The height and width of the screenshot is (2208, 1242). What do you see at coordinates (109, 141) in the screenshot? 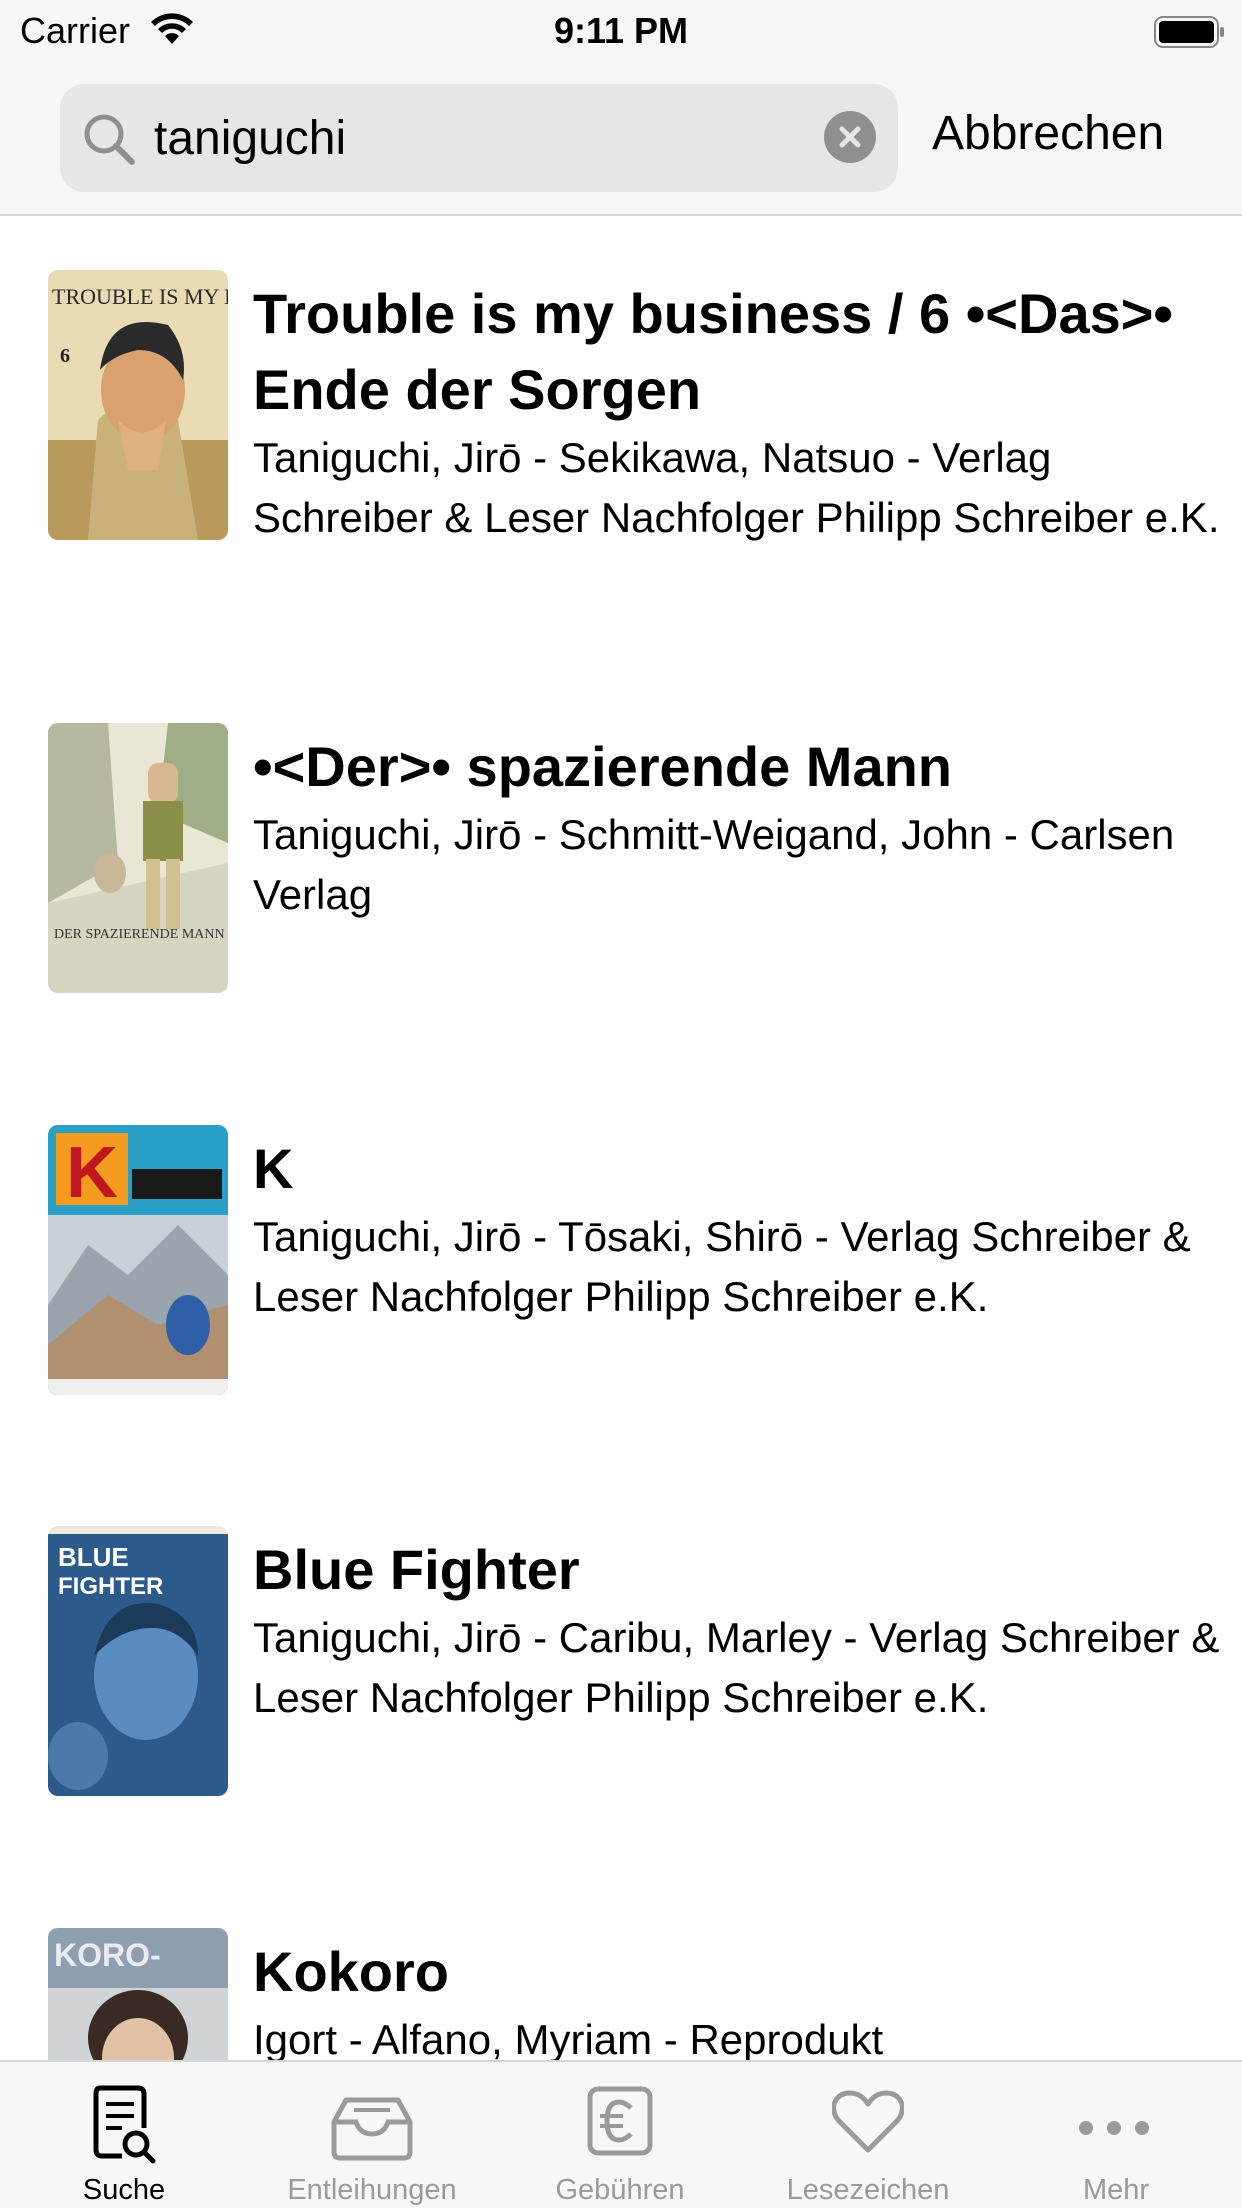
I see `search-icon` at bounding box center [109, 141].